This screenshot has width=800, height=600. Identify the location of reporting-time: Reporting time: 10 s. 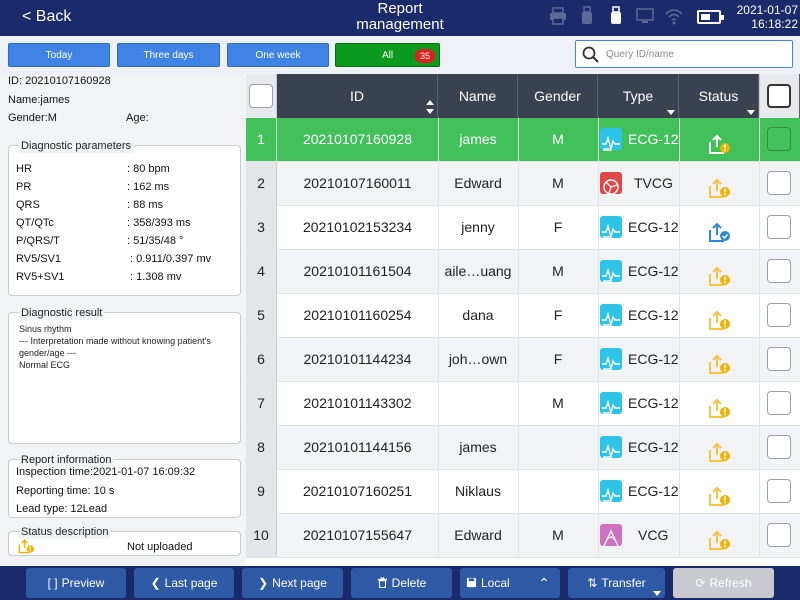
(65, 491).